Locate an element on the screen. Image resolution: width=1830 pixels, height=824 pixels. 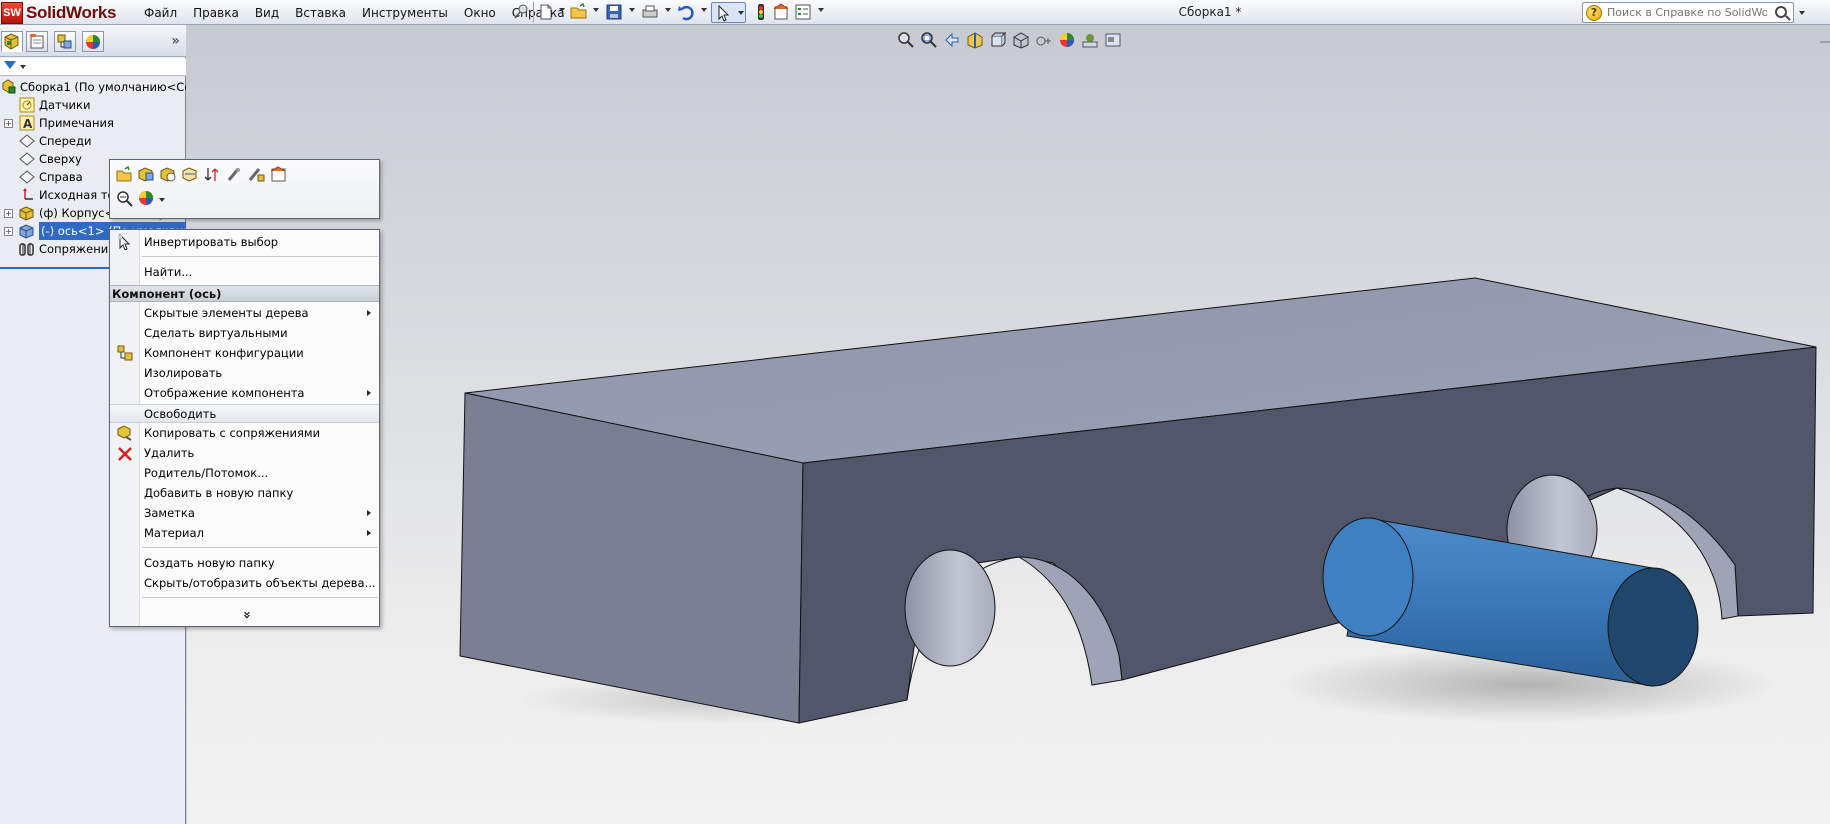
menu-item-delete: Удалить is located at coordinates (244, 453).